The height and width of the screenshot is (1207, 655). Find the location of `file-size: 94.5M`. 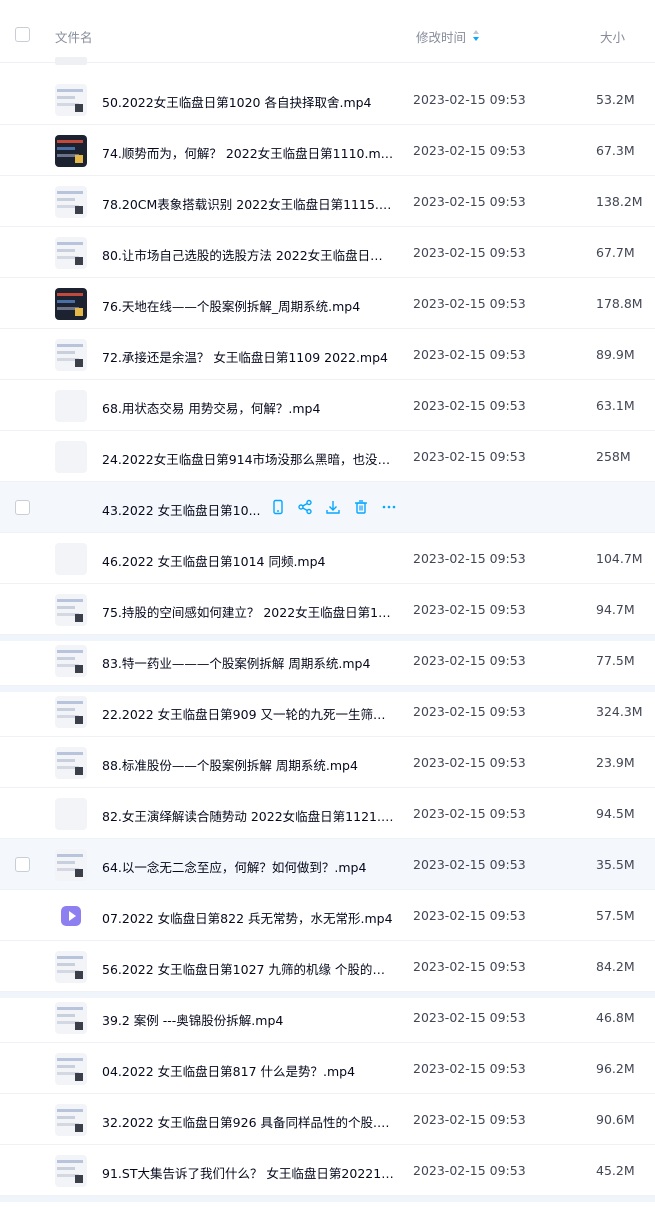

file-size: 94.5M is located at coordinates (615, 813).